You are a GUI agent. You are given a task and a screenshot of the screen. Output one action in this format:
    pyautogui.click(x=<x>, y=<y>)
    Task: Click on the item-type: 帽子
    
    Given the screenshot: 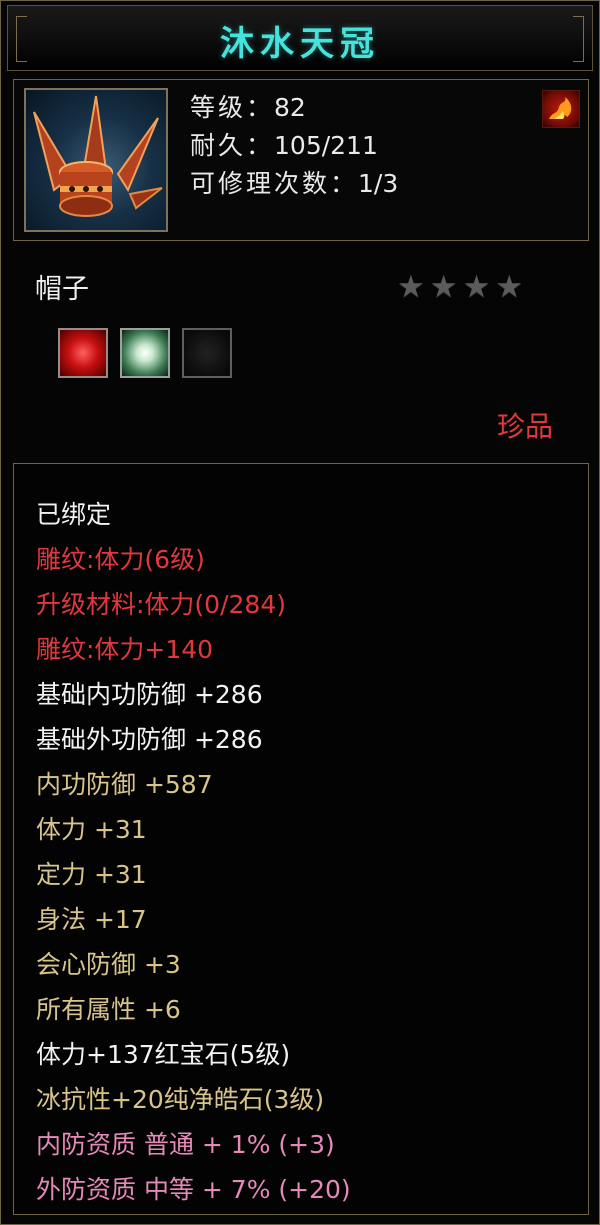 What is the action you would take?
    pyautogui.click(x=62, y=289)
    